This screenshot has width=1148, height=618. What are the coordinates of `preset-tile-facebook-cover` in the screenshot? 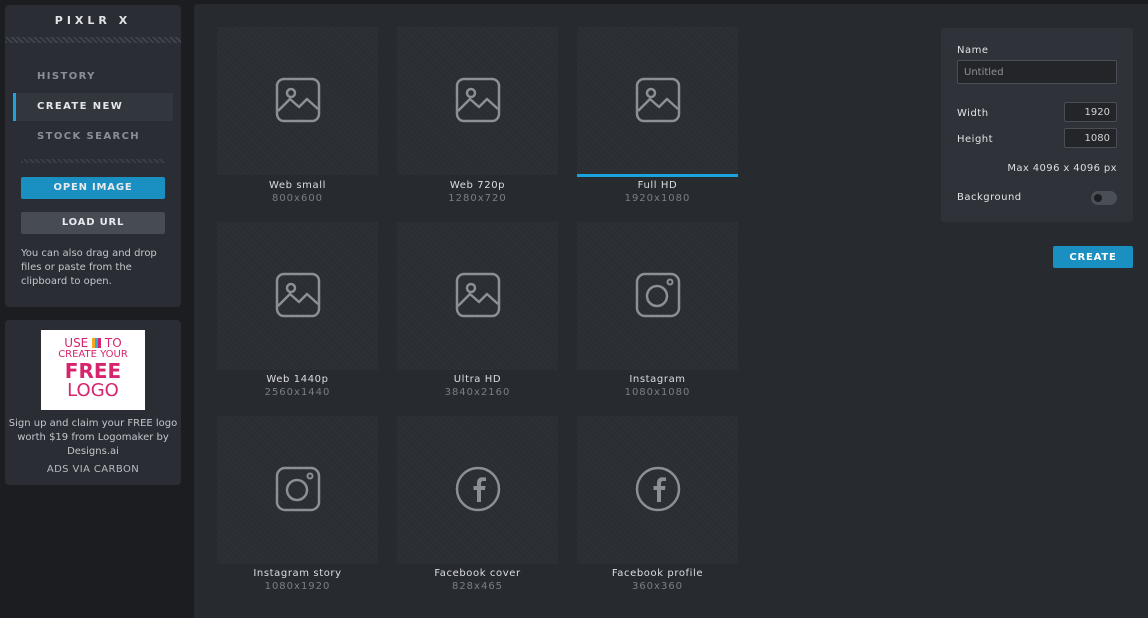 It's located at (477, 490).